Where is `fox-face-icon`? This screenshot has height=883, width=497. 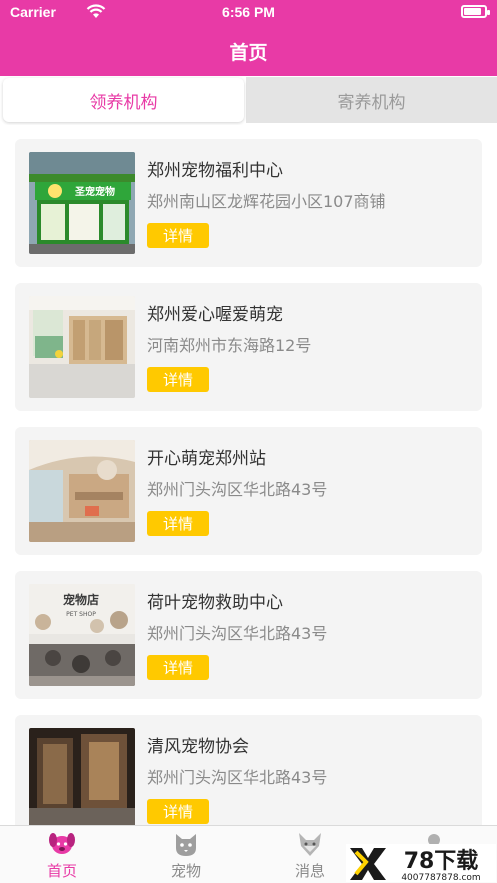 fox-face-icon is located at coordinates (310, 844).